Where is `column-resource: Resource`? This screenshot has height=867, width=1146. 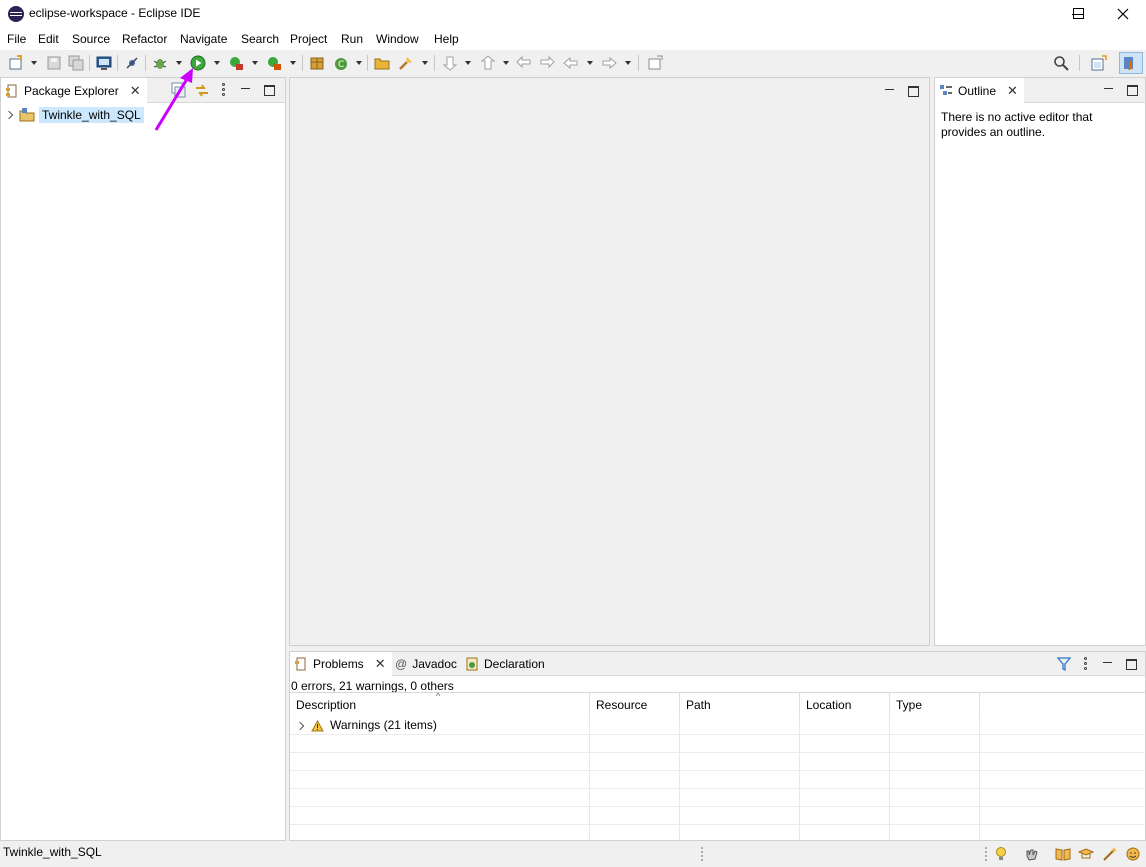
column-resource: Resource is located at coordinates (635, 705).